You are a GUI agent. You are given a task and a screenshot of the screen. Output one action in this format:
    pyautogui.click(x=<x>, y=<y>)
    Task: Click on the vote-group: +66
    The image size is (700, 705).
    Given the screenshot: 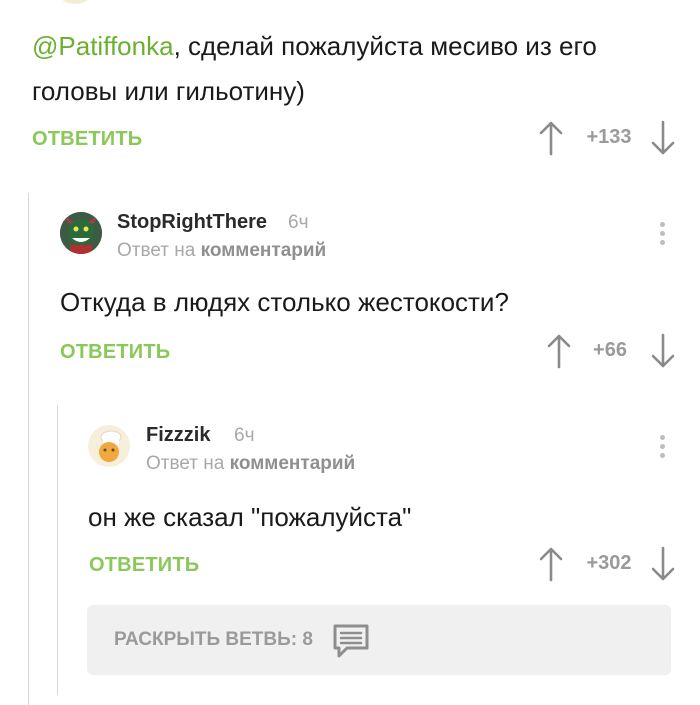 What is the action you would take?
    pyautogui.click(x=612, y=353)
    